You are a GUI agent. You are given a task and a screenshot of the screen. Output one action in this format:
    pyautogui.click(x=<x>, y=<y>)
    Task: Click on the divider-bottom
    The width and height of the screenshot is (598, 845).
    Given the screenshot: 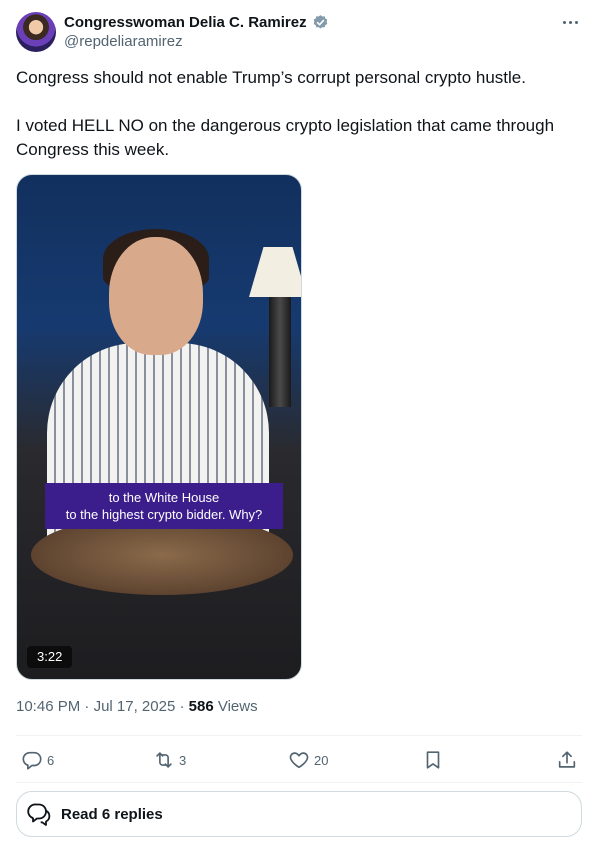 What is the action you would take?
    pyautogui.click(x=299, y=782)
    